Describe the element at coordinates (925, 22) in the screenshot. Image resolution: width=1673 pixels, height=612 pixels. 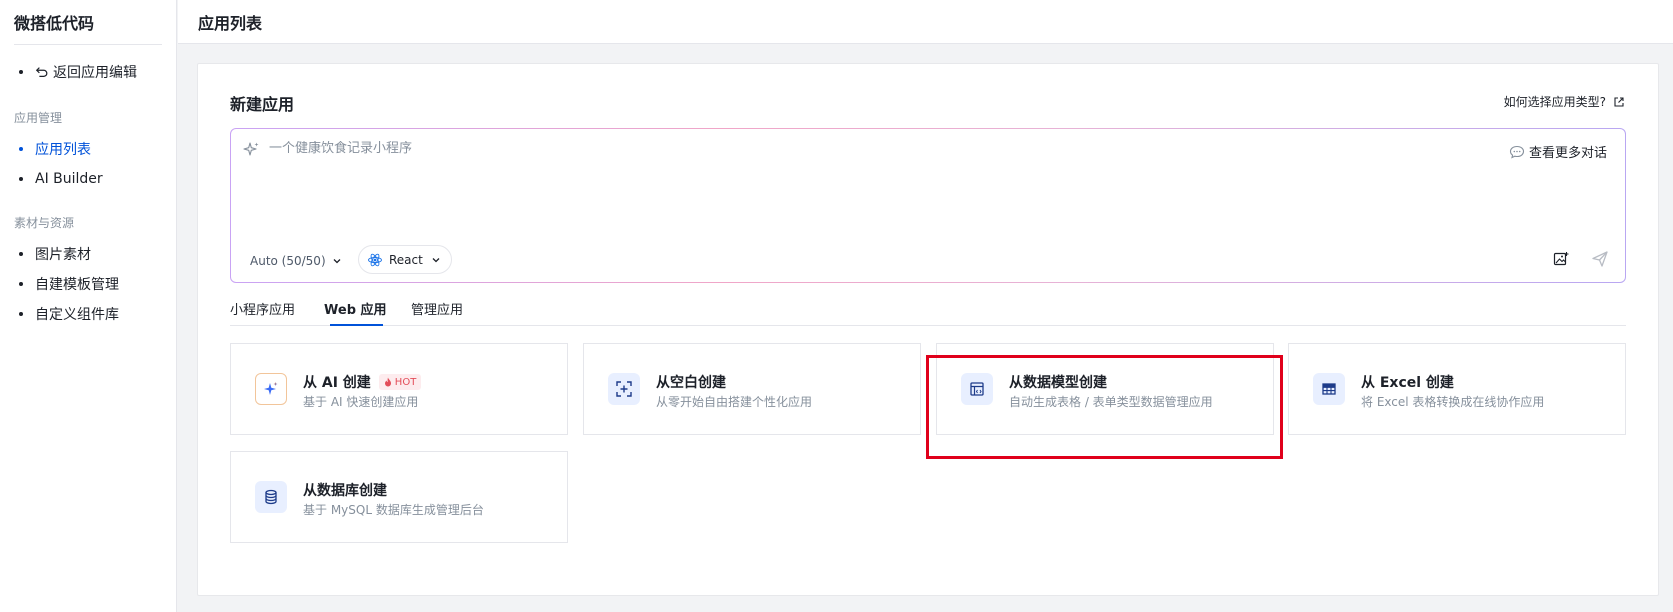
I see `page-header: 应用列表` at that location.